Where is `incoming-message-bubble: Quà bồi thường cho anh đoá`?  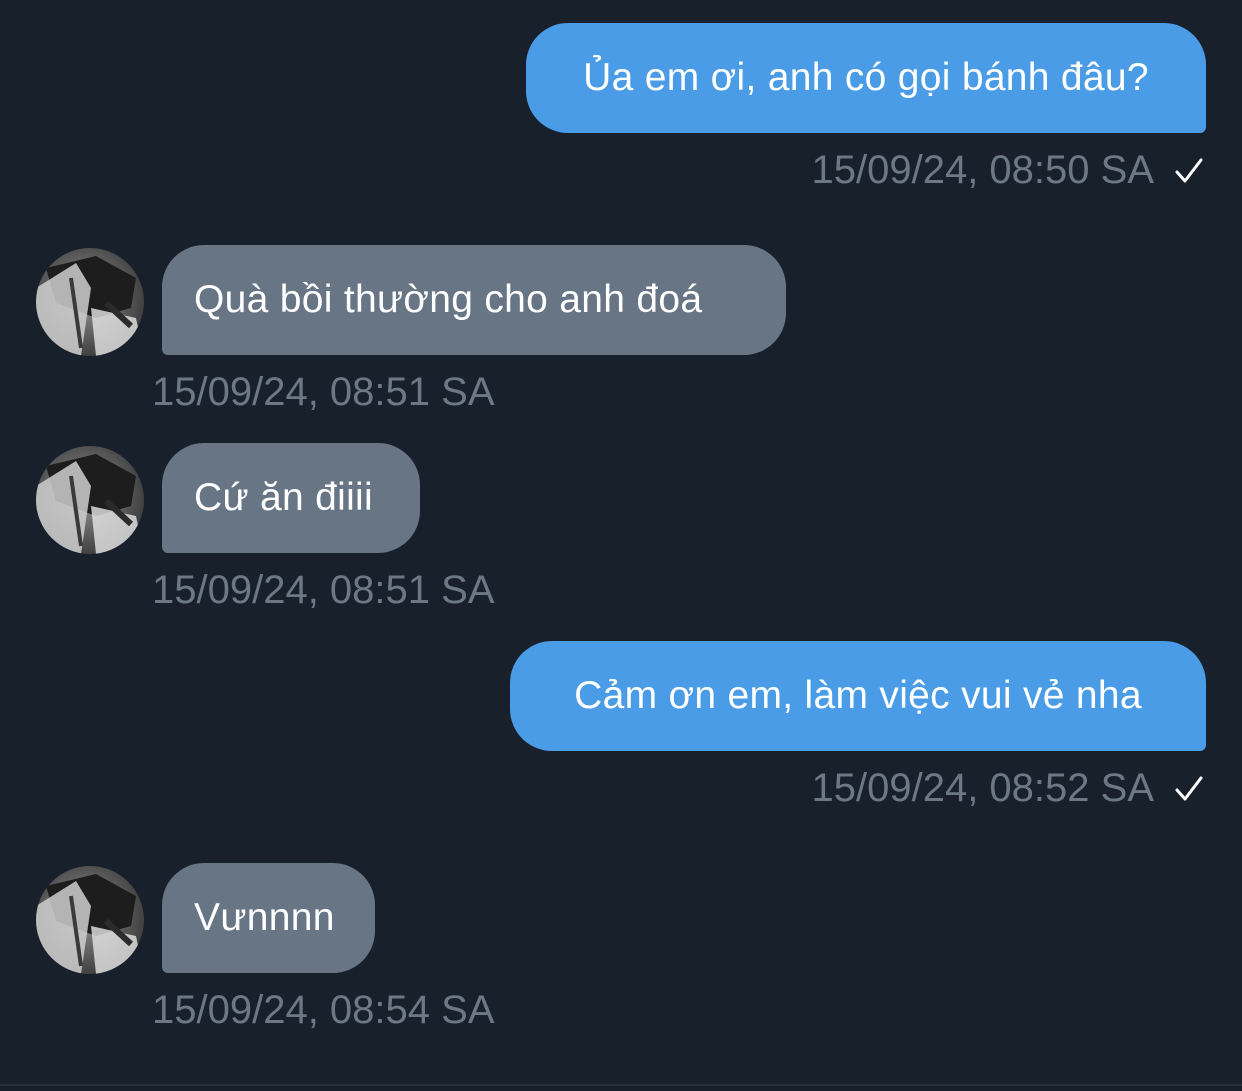
incoming-message-bubble: Quà bồi thường cho anh đoá is located at coordinates (474, 300).